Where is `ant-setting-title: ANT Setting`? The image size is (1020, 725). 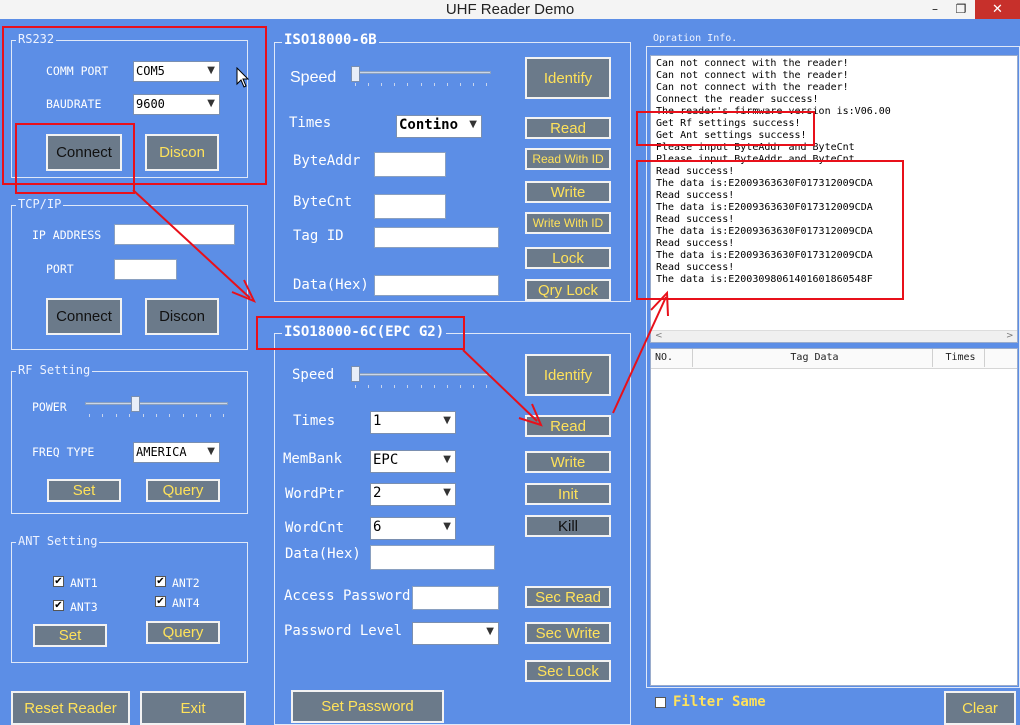 ant-setting-title: ANT Setting is located at coordinates (58, 541).